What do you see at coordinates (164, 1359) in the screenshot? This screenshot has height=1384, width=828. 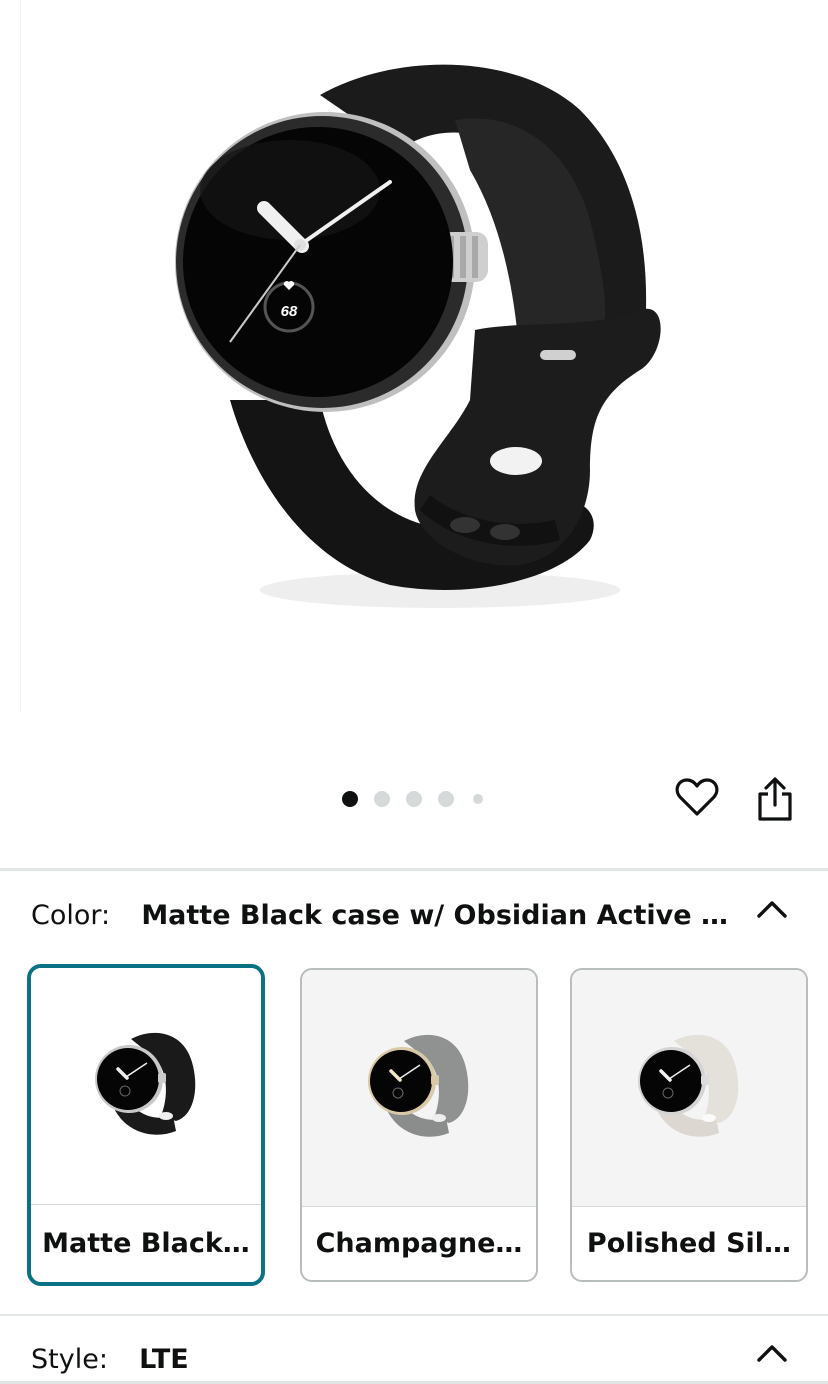 I see `style-value: LTE` at bounding box center [164, 1359].